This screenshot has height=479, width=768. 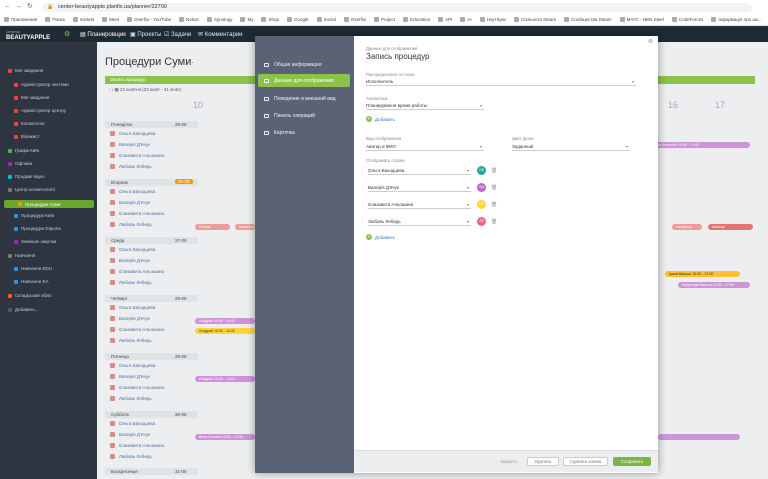 I want to click on sidebar-item: Центр косметології, so click(x=31, y=189).